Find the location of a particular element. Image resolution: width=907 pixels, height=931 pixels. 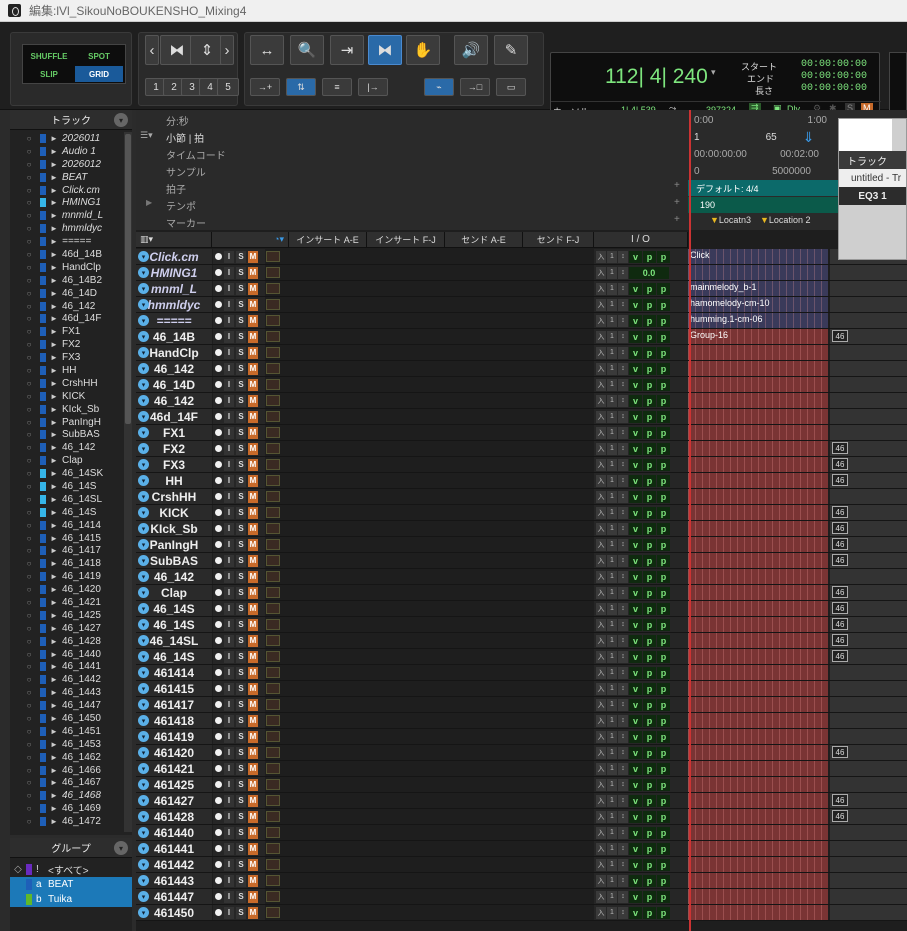

track-list-item: ○ ► 46_1469 is located at coordinates (66, 808).